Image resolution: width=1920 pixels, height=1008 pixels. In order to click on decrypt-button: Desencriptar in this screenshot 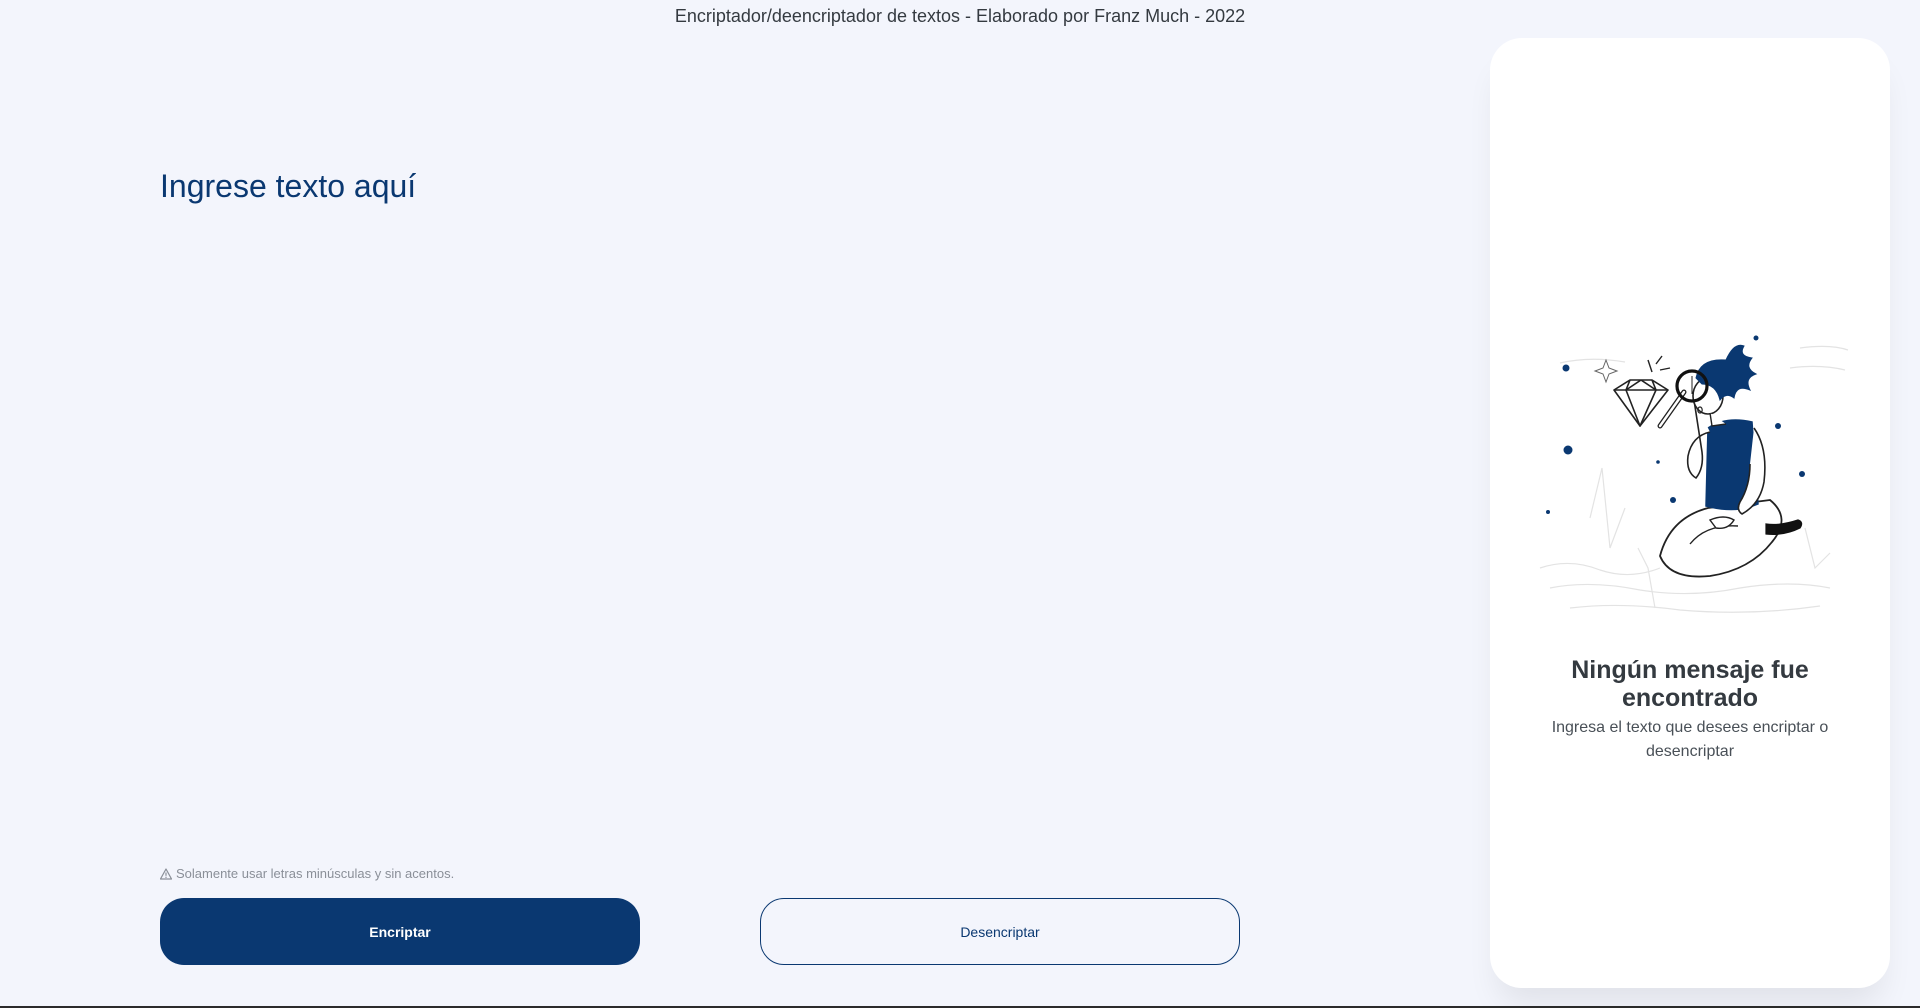, I will do `click(1000, 931)`.